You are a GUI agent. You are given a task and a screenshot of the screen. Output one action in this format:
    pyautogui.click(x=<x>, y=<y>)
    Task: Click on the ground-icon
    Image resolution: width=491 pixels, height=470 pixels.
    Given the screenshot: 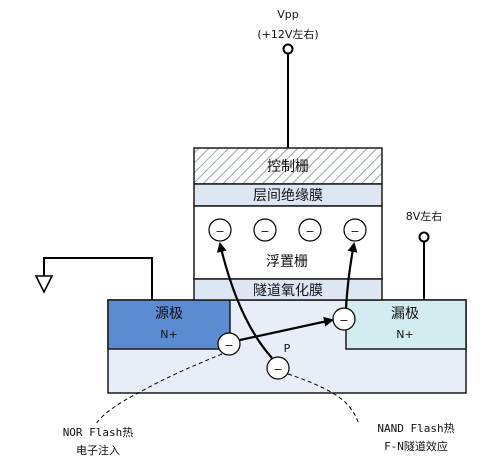 What is the action you would take?
    pyautogui.click(x=44, y=284)
    